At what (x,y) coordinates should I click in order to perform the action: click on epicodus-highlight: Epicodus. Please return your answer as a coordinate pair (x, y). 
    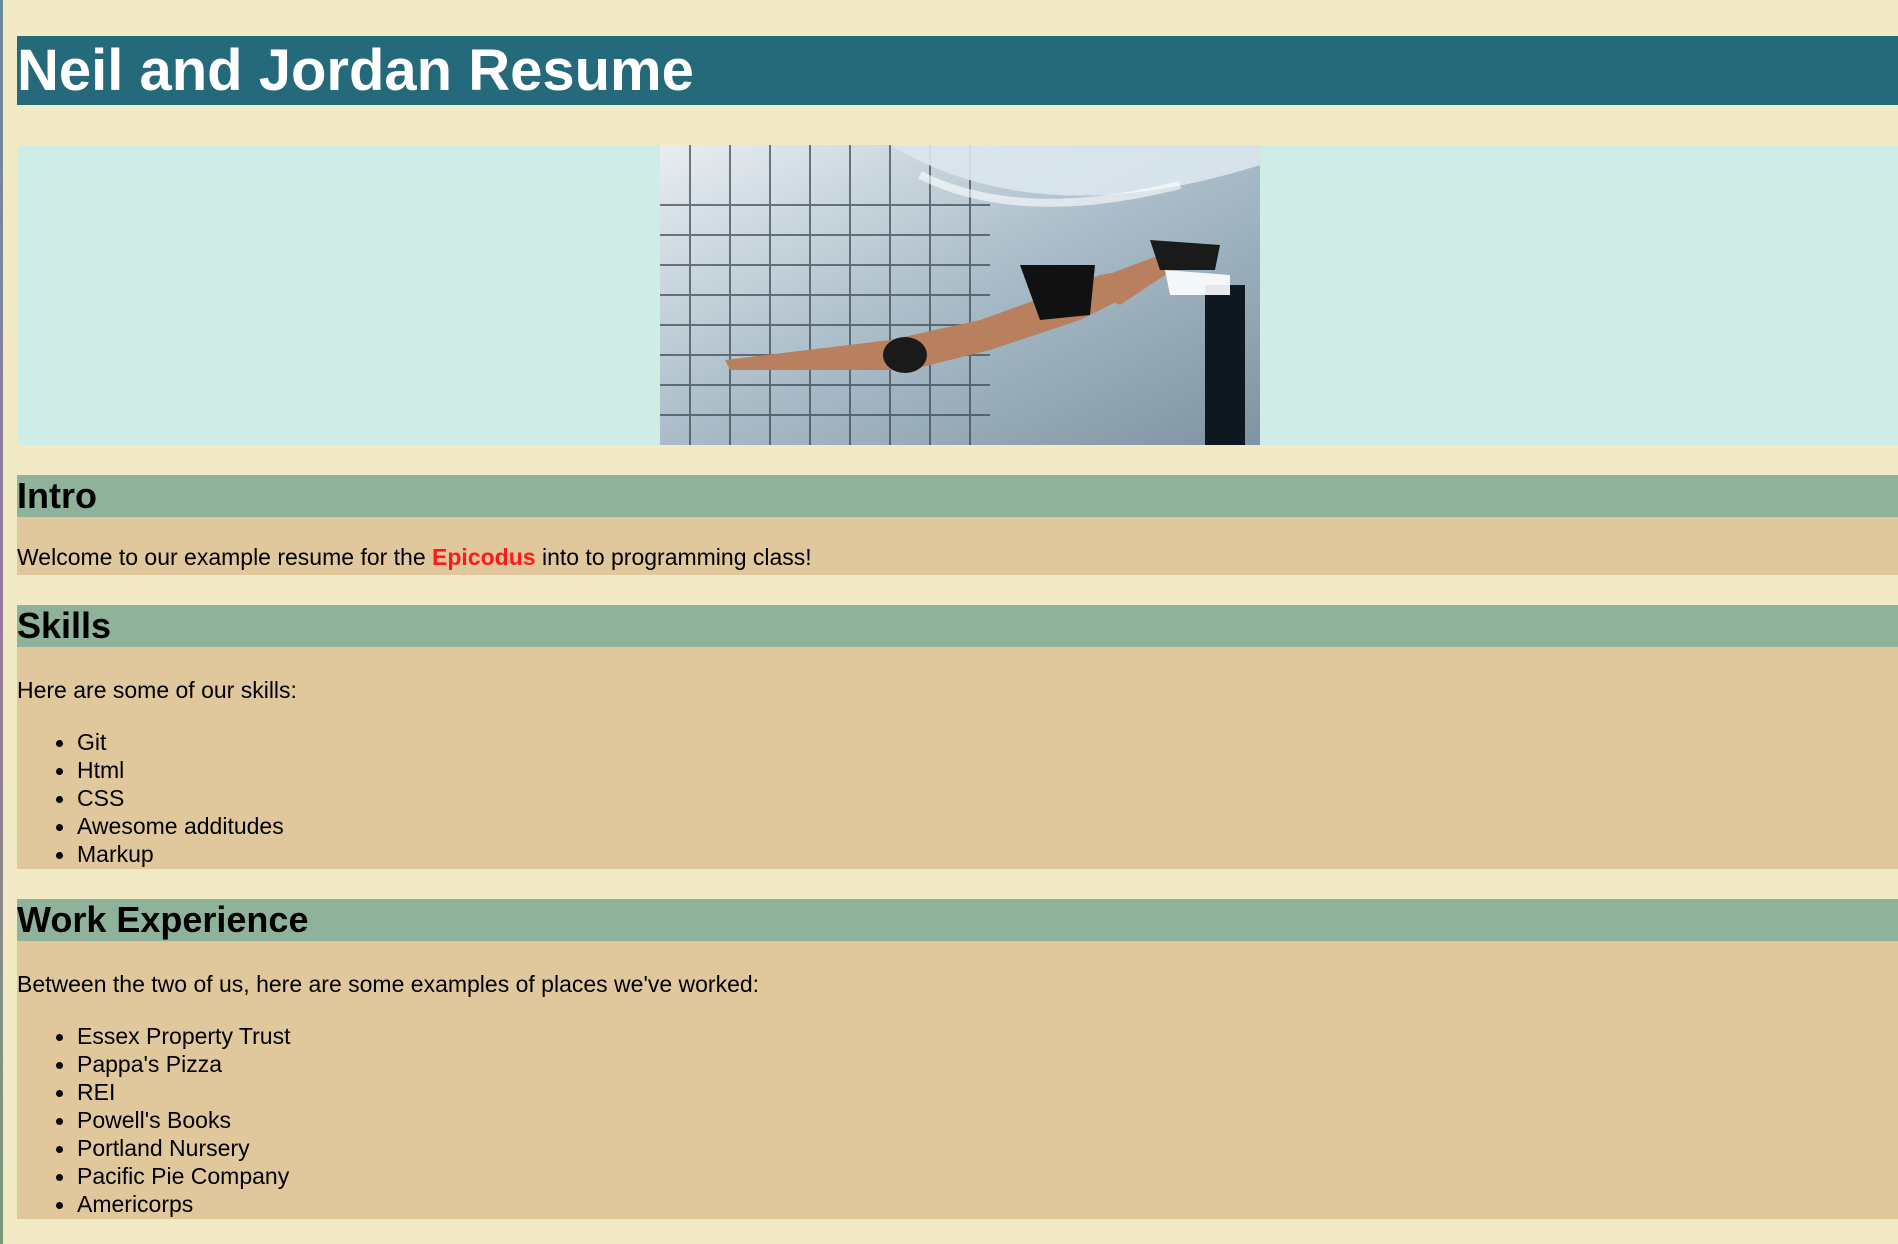
    Looking at the image, I should click on (484, 557).